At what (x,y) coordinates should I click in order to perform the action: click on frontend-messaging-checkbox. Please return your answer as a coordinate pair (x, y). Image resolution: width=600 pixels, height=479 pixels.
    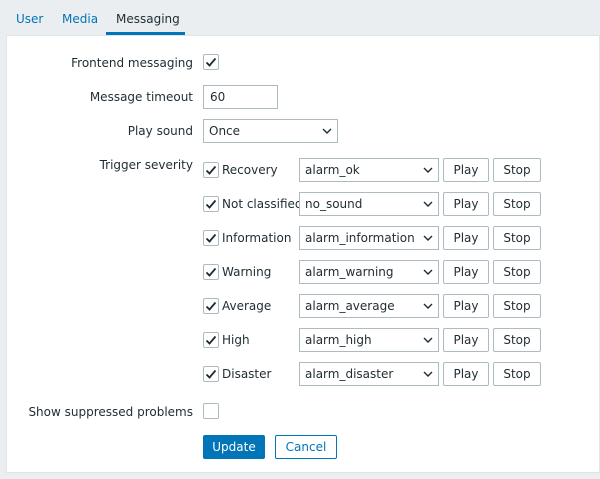
    Looking at the image, I should click on (211, 62).